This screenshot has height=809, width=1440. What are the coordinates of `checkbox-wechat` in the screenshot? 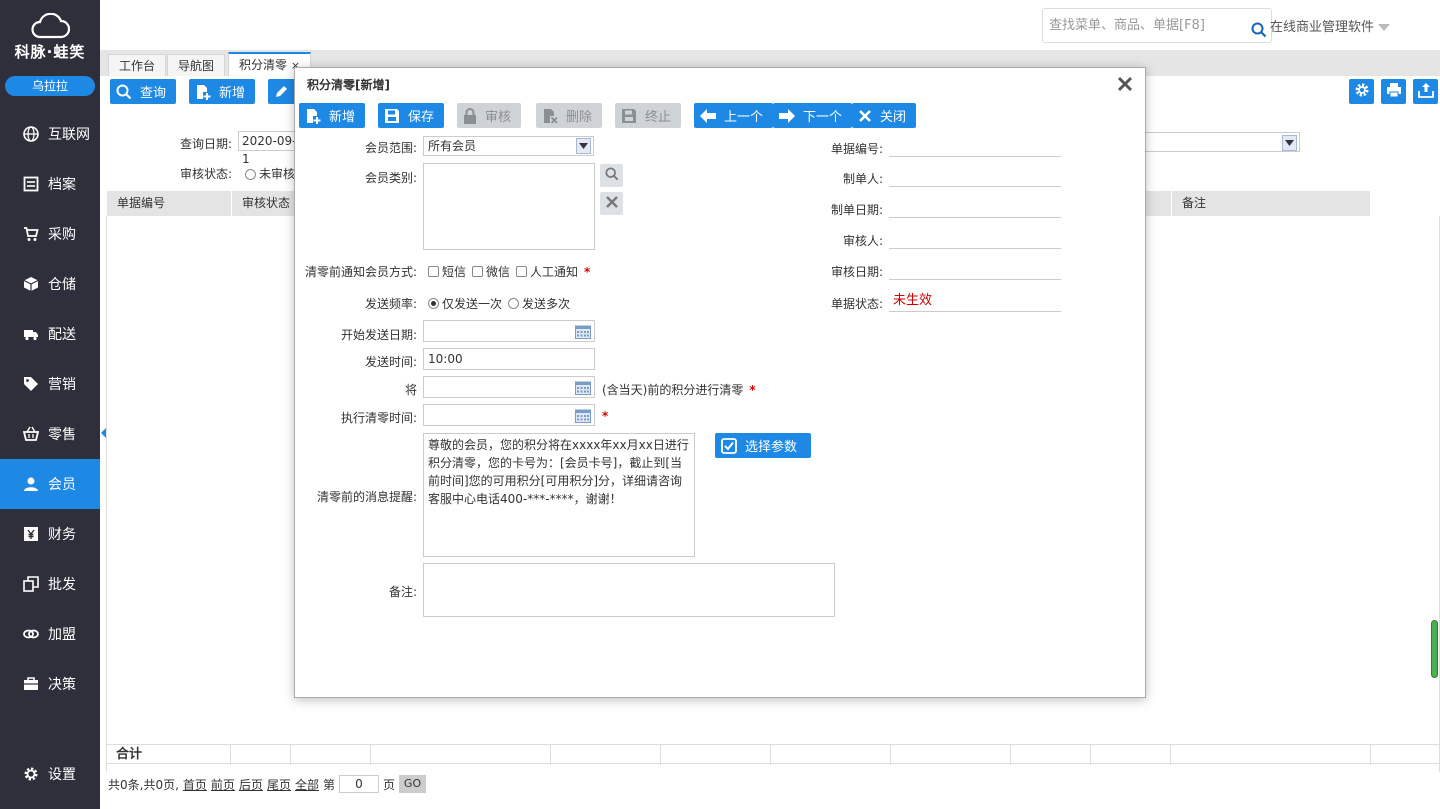 It's located at (478, 271).